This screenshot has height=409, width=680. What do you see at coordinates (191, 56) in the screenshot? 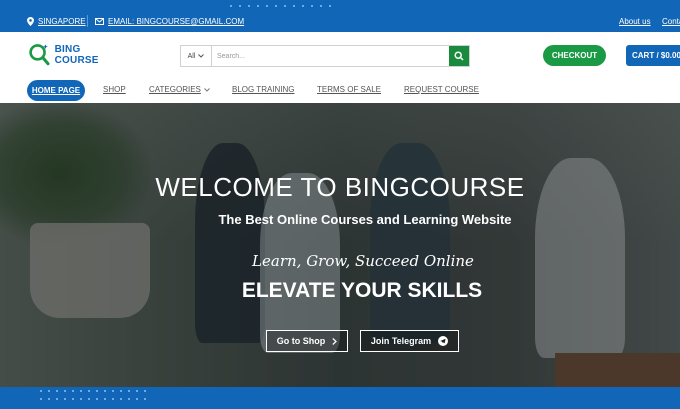
I see `search-category-value: All` at bounding box center [191, 56].